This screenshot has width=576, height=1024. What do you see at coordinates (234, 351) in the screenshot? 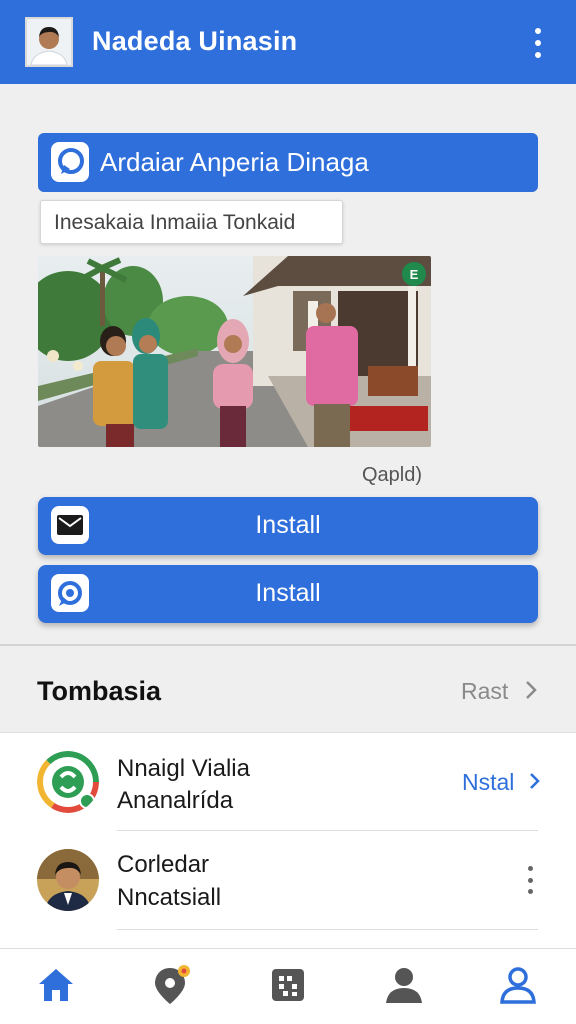
I see `featured-photo: E` at bounding box center [234, 351].